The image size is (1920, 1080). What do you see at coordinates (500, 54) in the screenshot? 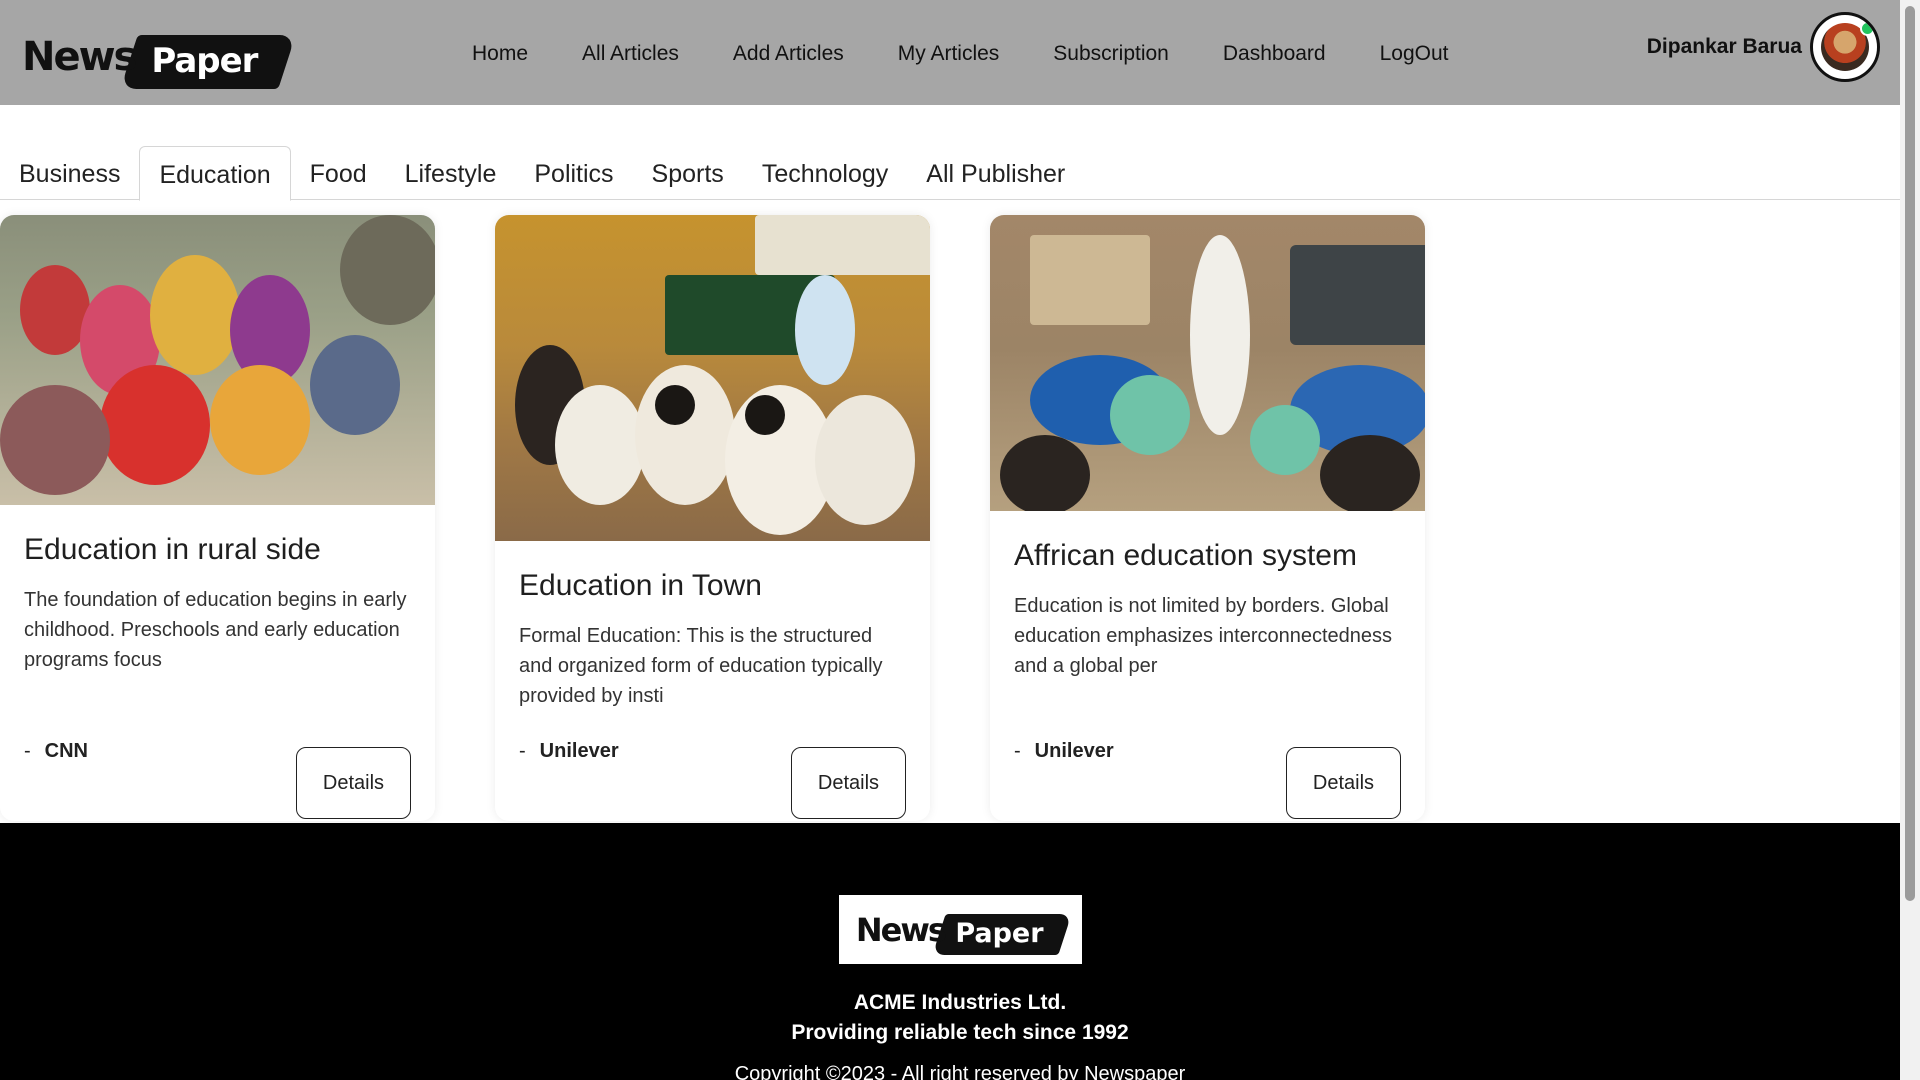
I see `nav-home: Home` at bounding box center [500, 54].